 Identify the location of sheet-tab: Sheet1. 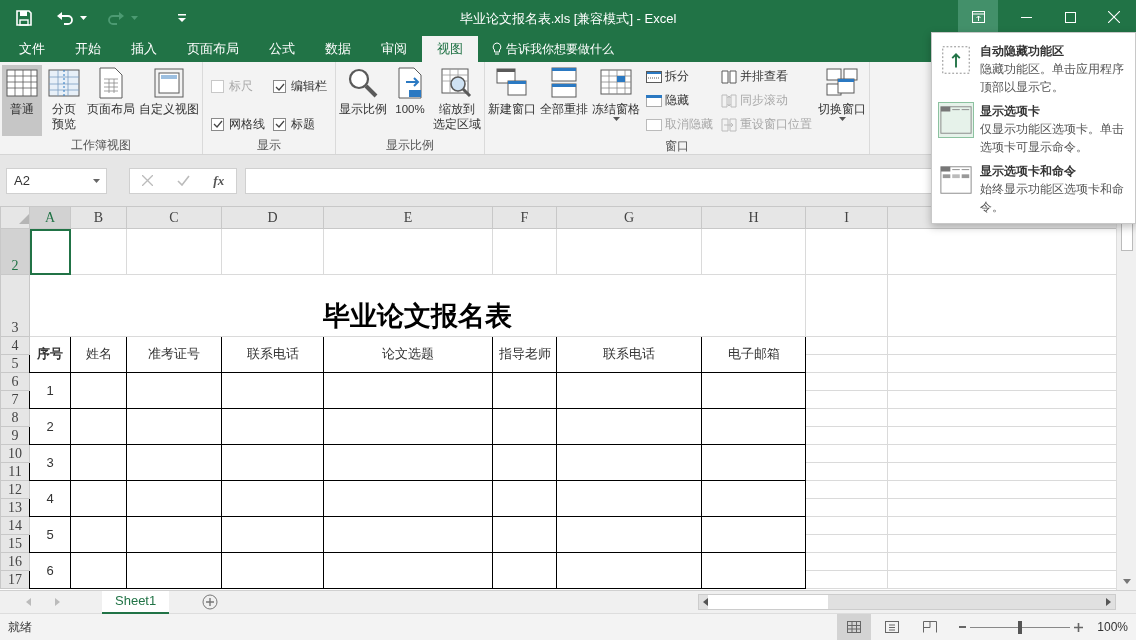
(136, 602).